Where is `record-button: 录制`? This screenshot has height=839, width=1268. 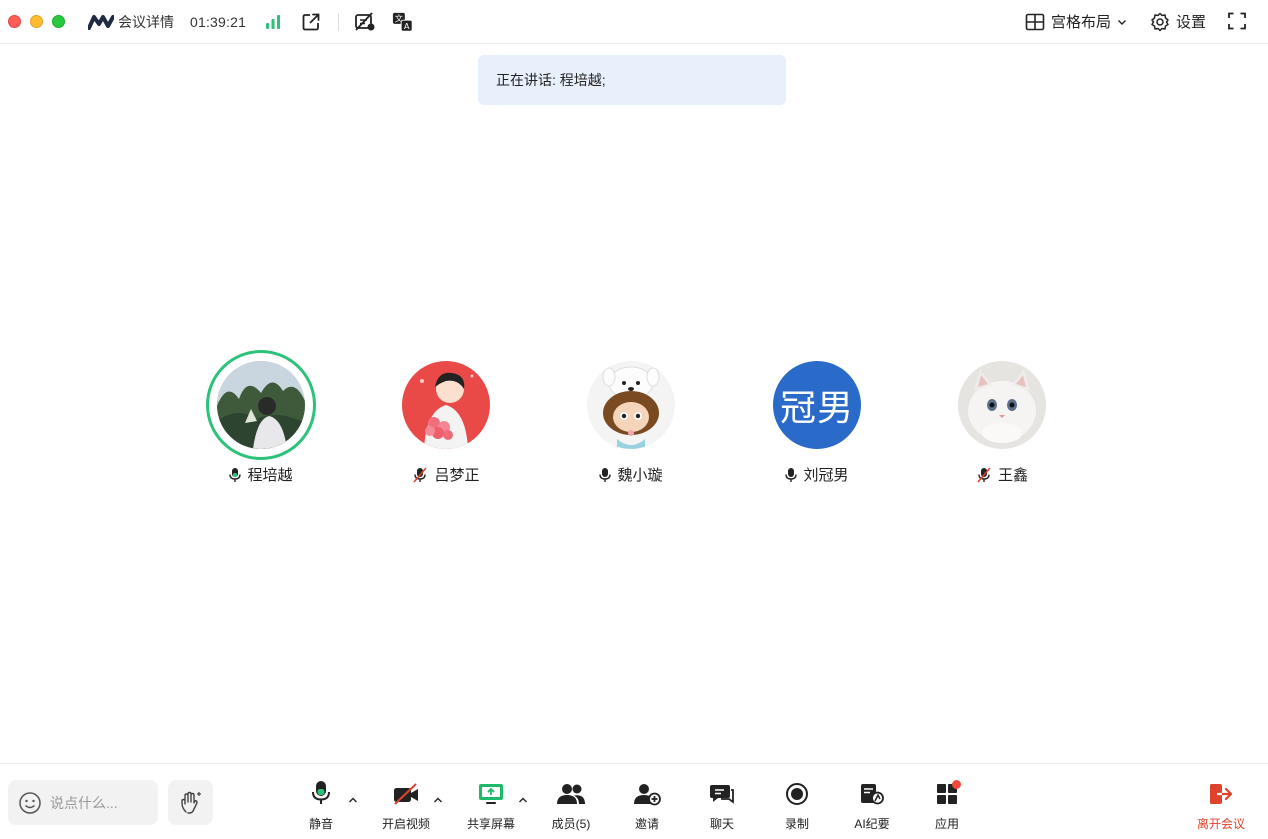 record-button: 录制 is located at coordinates (797, 805).